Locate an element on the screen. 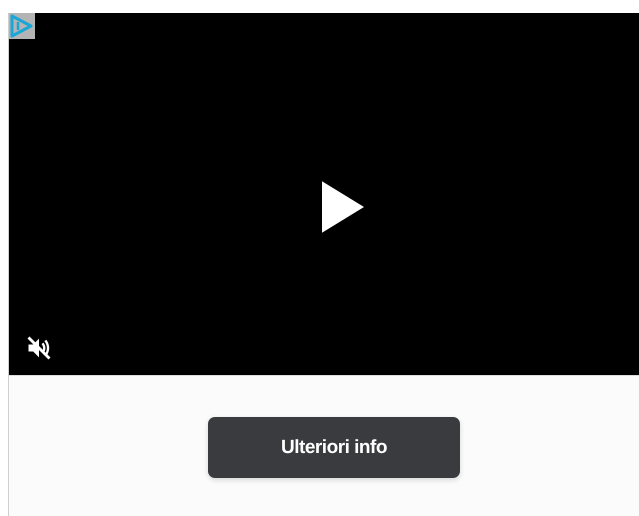  muted-speaker-icon is located at coordinates (39, 348).